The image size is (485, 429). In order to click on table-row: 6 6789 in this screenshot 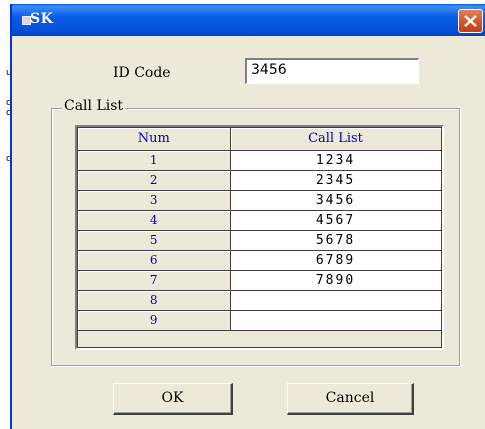, I will do `click(260, 260)`.